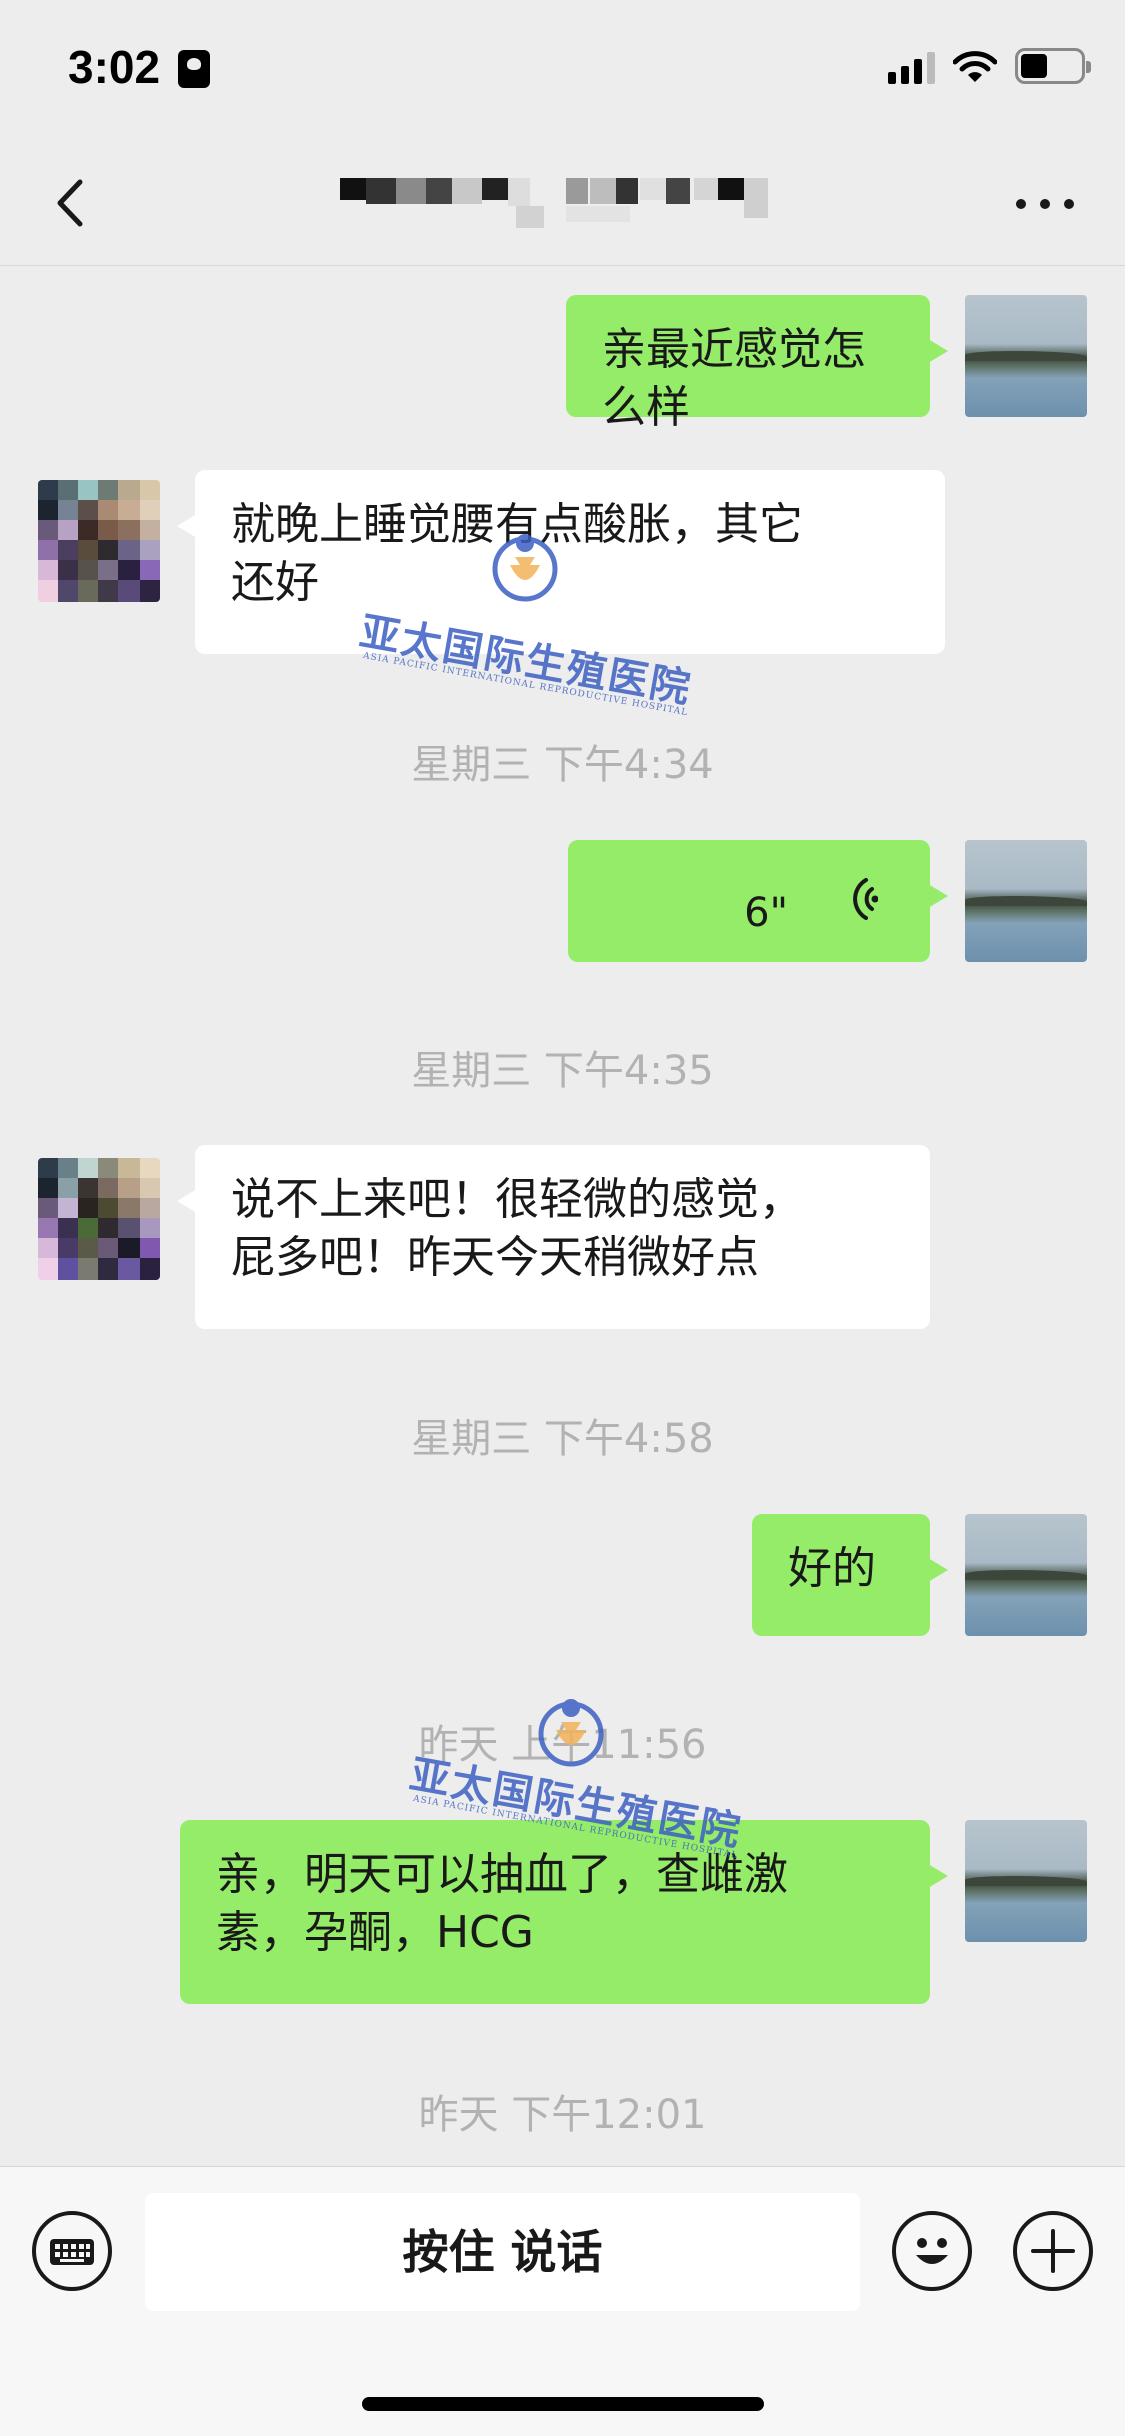  I want to click on message-text-line: 素，孕酮，HCG, so click(375, 1932).